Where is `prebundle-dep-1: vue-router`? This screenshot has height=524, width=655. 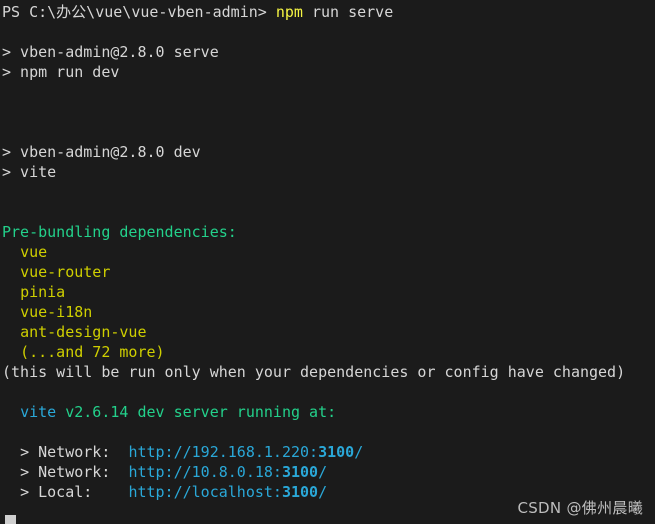 prebundle-dep-1: vue-router is located at coordinates (56, 272).